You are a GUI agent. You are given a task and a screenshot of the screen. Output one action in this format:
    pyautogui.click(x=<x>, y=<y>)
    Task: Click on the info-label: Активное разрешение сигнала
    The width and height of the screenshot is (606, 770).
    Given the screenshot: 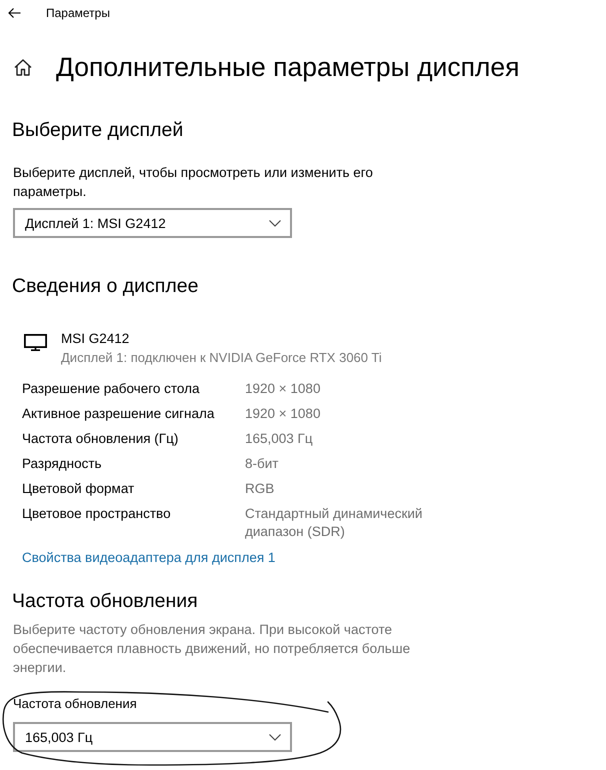 What is the action you would take?
    pyautogui.click(x=119, y=413)
    